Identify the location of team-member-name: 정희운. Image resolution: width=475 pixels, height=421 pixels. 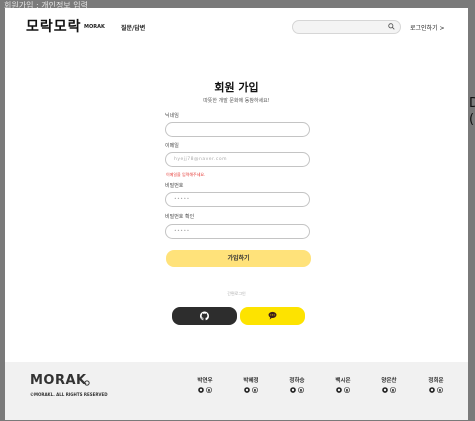
(436, 381).